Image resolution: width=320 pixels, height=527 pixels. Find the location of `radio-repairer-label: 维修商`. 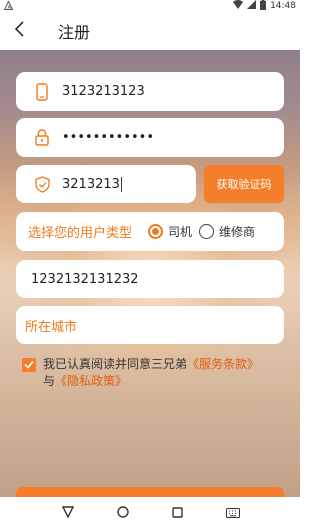

radio-repairer-label: 维修商 is located at coordinates (237, 231).